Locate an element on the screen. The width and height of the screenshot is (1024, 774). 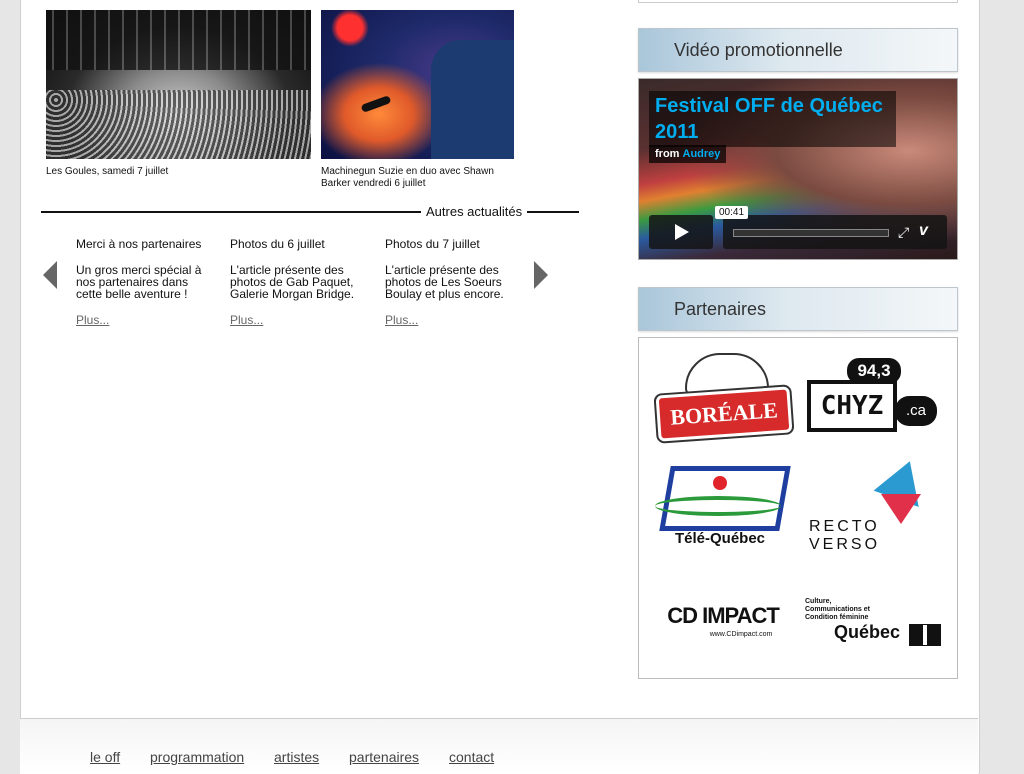
fullscreen-icon: ⤢ is located at coordinates (903, 232).